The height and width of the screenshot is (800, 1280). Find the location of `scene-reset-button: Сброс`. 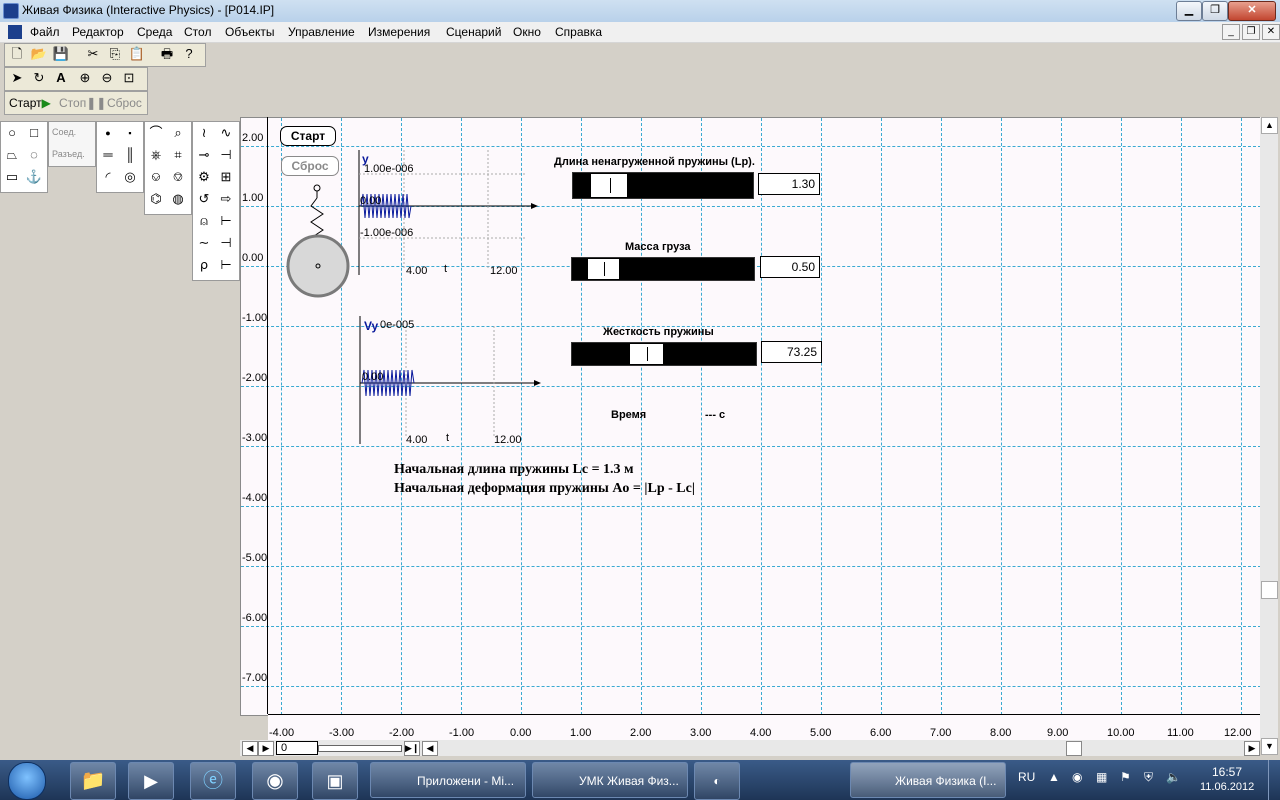

scene-reset-button: Сброс is located at coordinates (310, 166).